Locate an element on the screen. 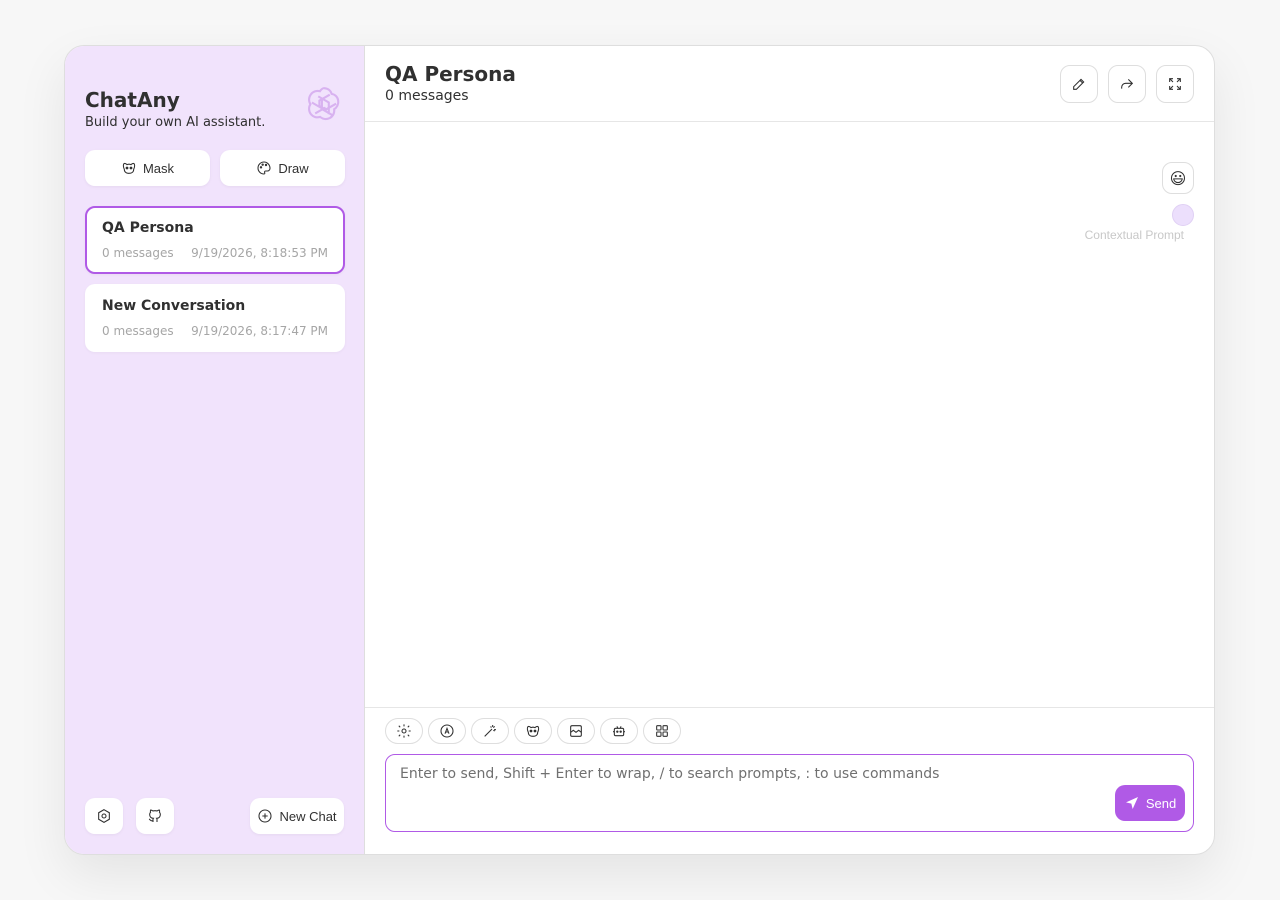 The width and height of the screenshot is (1280, 900). edit-button is located at coordinates (1079, 84).